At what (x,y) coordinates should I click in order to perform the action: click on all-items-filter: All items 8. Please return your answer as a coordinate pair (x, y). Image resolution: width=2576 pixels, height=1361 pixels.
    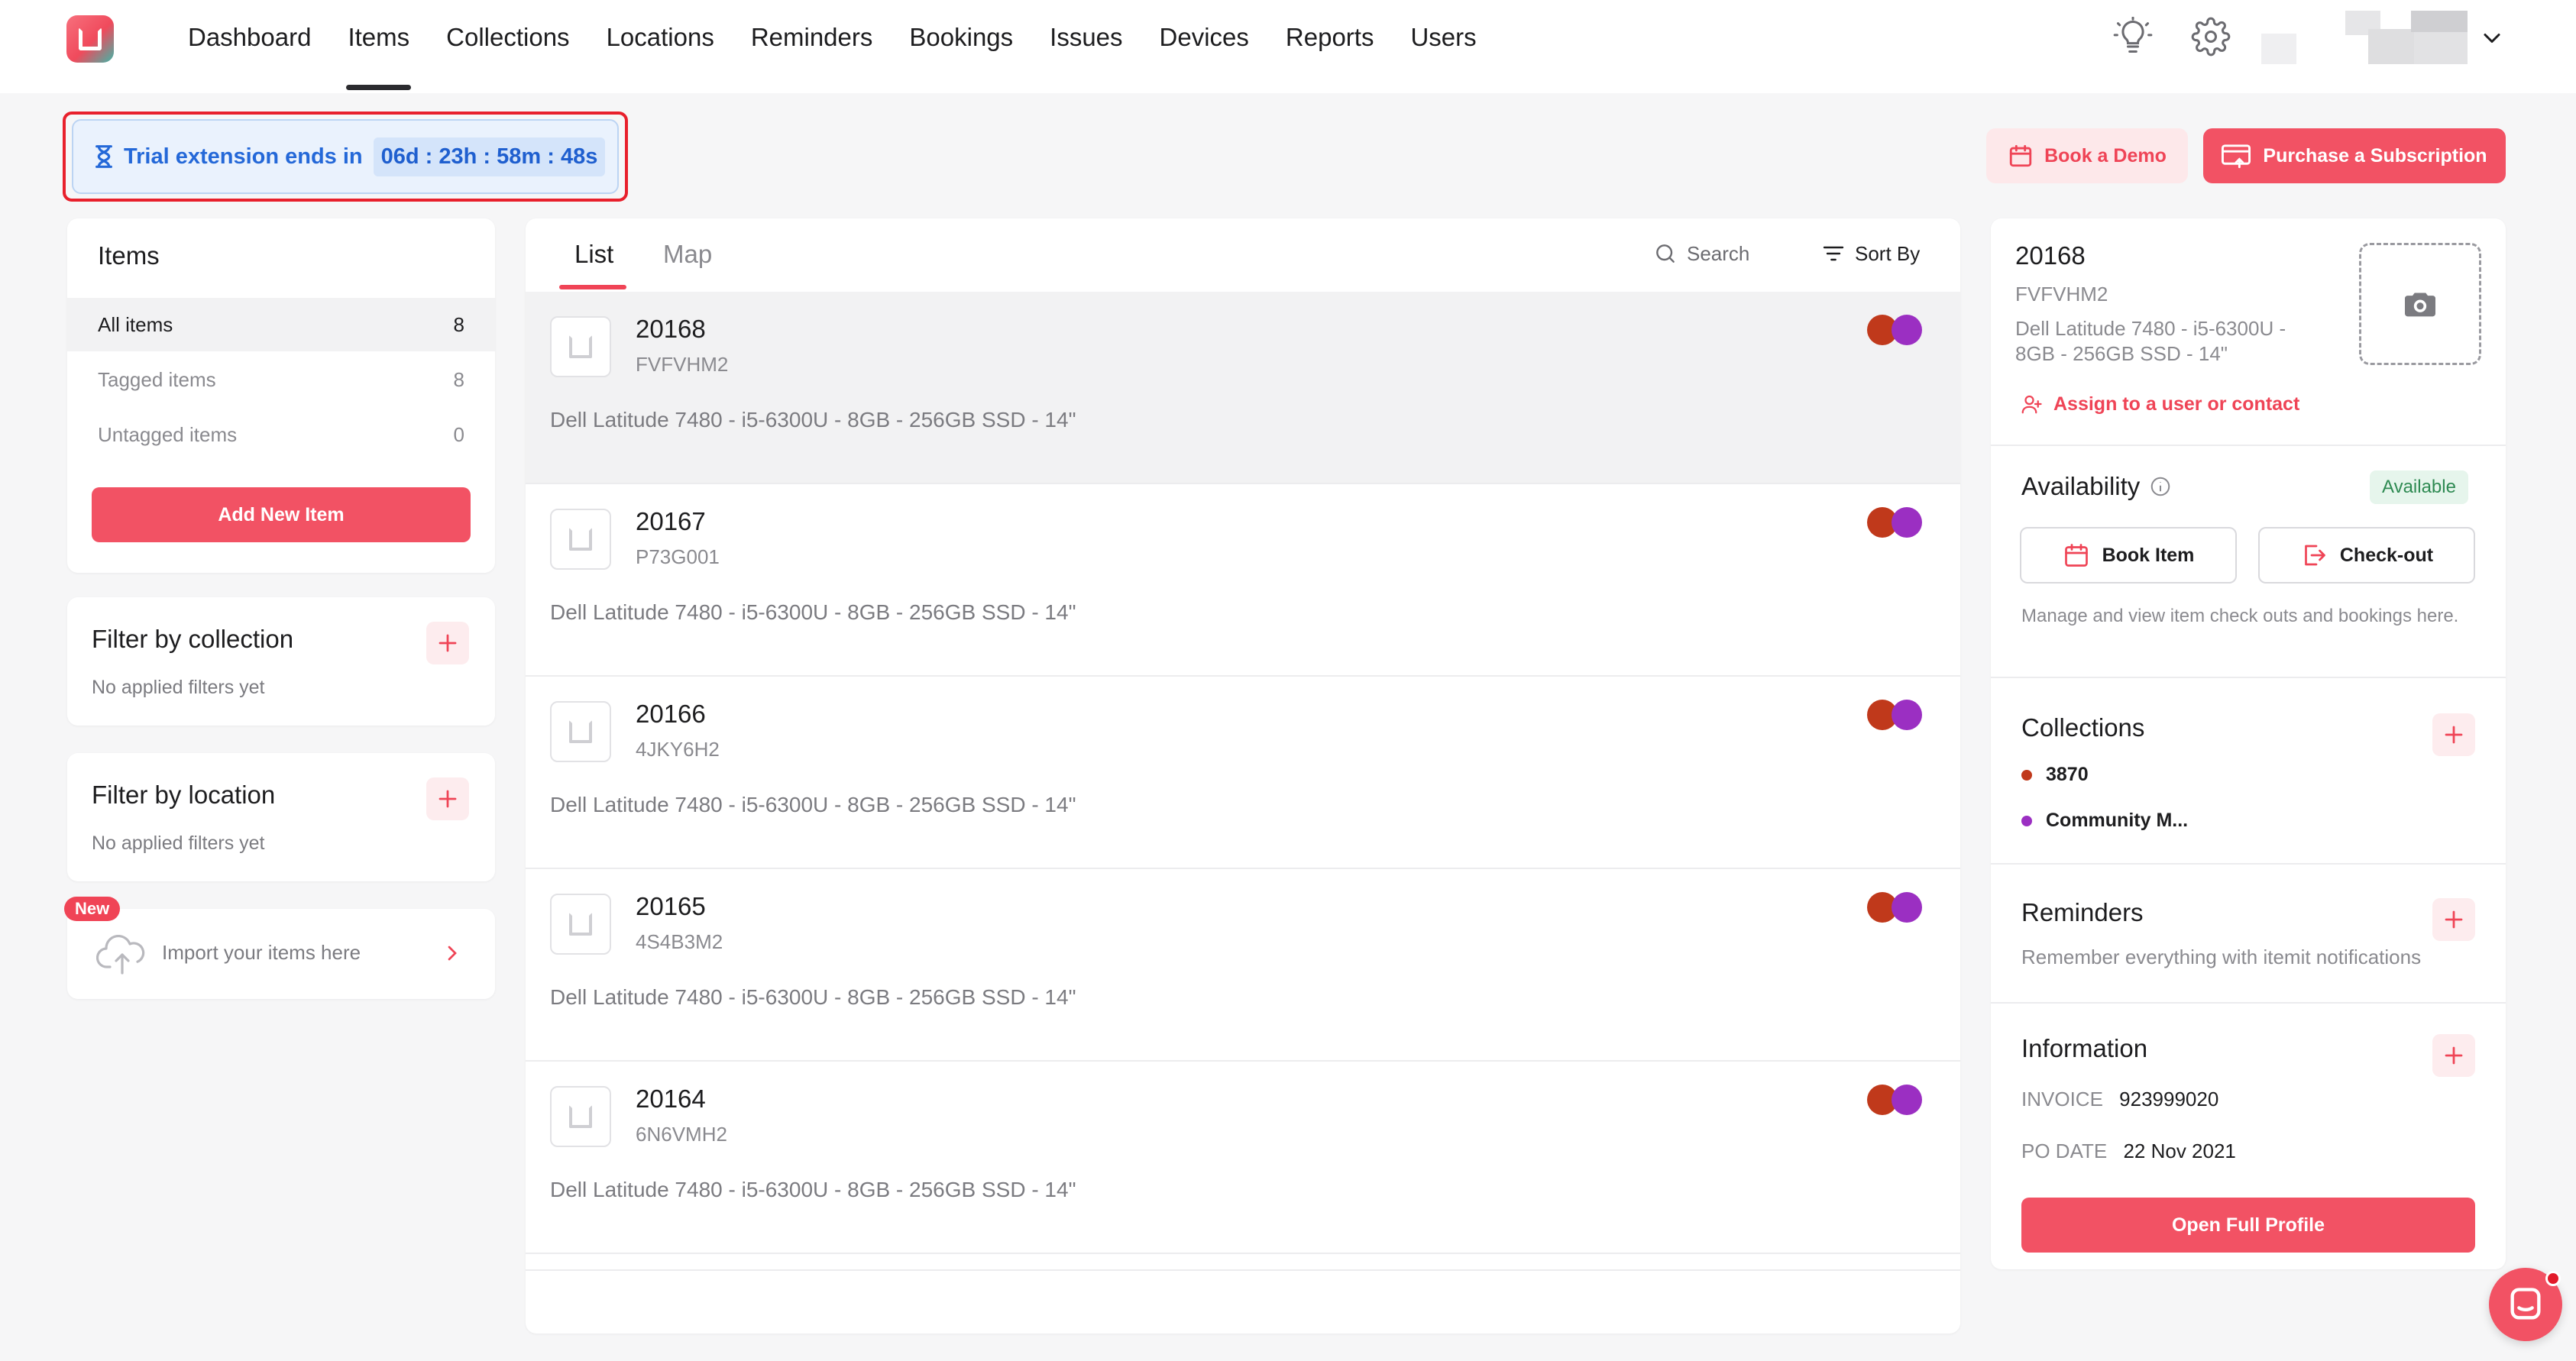
    Looking at the image, I should click on (281, 324).